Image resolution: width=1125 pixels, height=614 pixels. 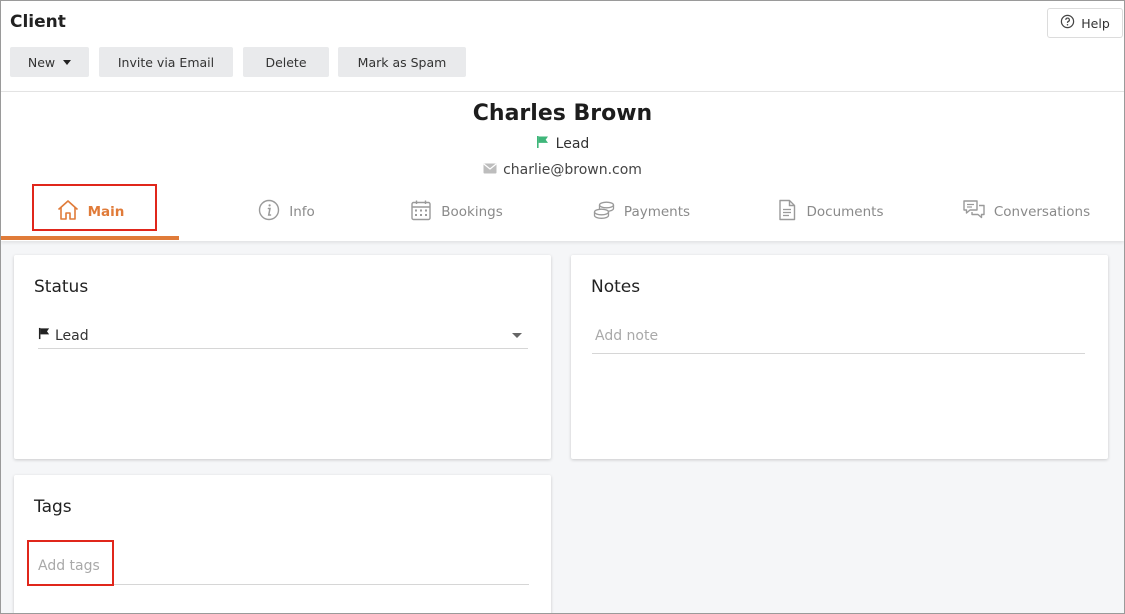 I want to click on help-button: Help, so click(x=1085, y=23).